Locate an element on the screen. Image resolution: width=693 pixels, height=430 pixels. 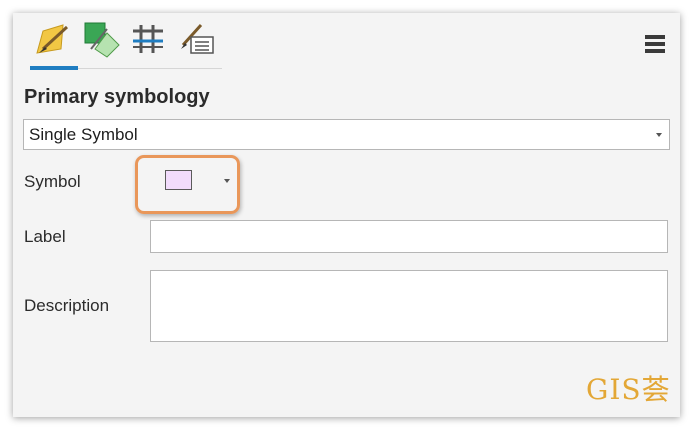
section-title: Primary symbology is located at coordinates (117, 97).